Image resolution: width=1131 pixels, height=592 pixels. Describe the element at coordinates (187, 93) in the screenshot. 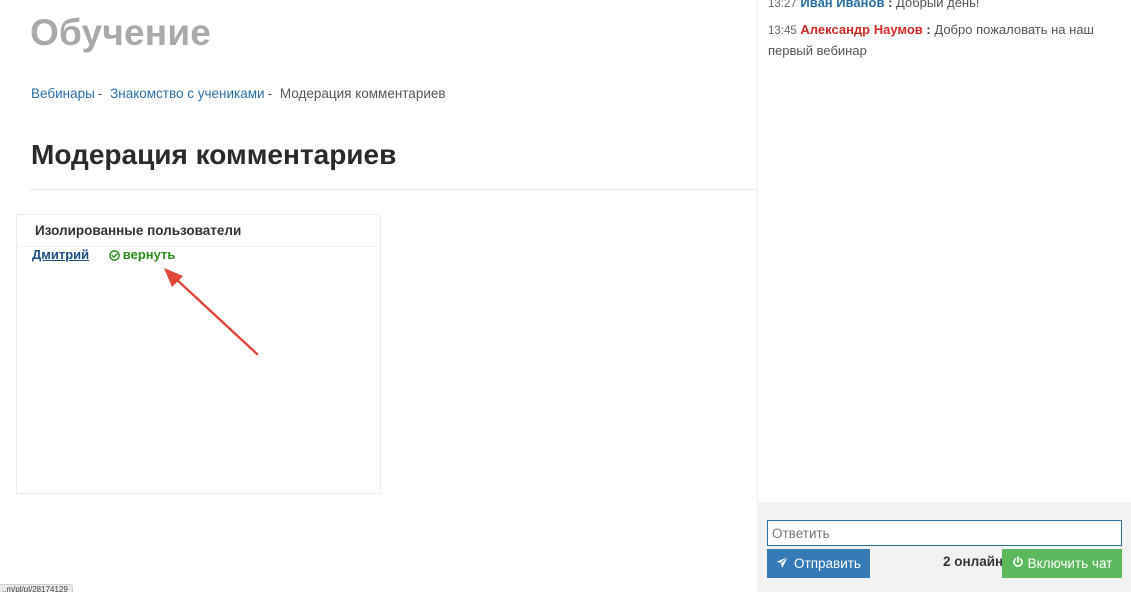

I see `breadcrumb-item-meet-students: Знакомство с учениками` at that location.